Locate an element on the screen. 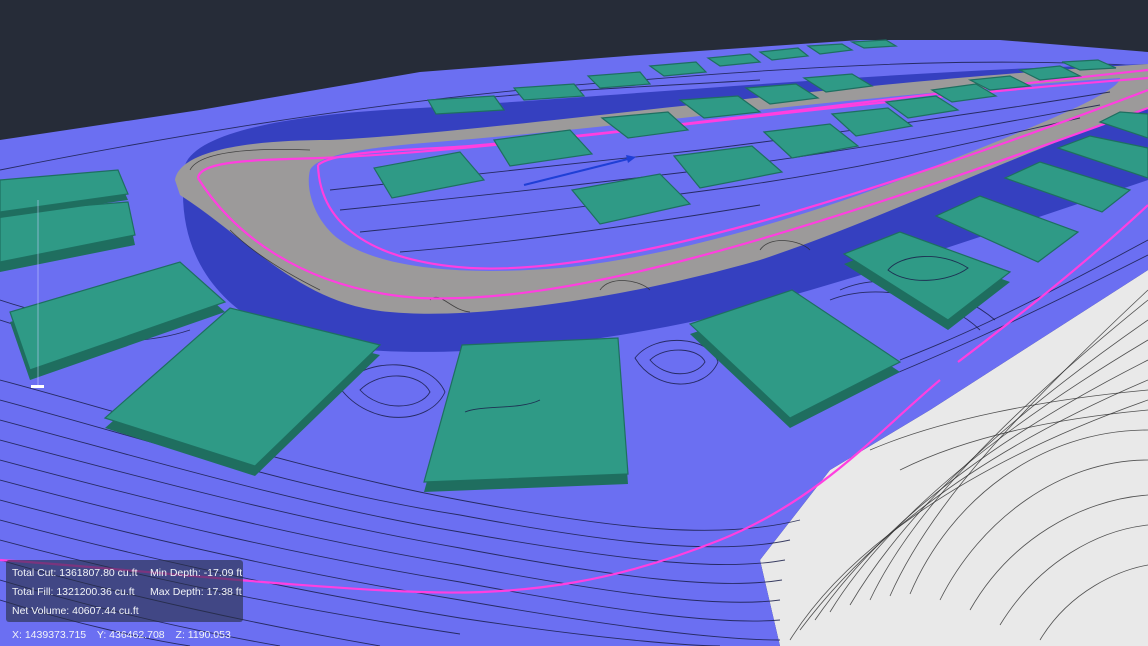  coord-y: Y: 436462.708 is located at coordinates (130, 635).